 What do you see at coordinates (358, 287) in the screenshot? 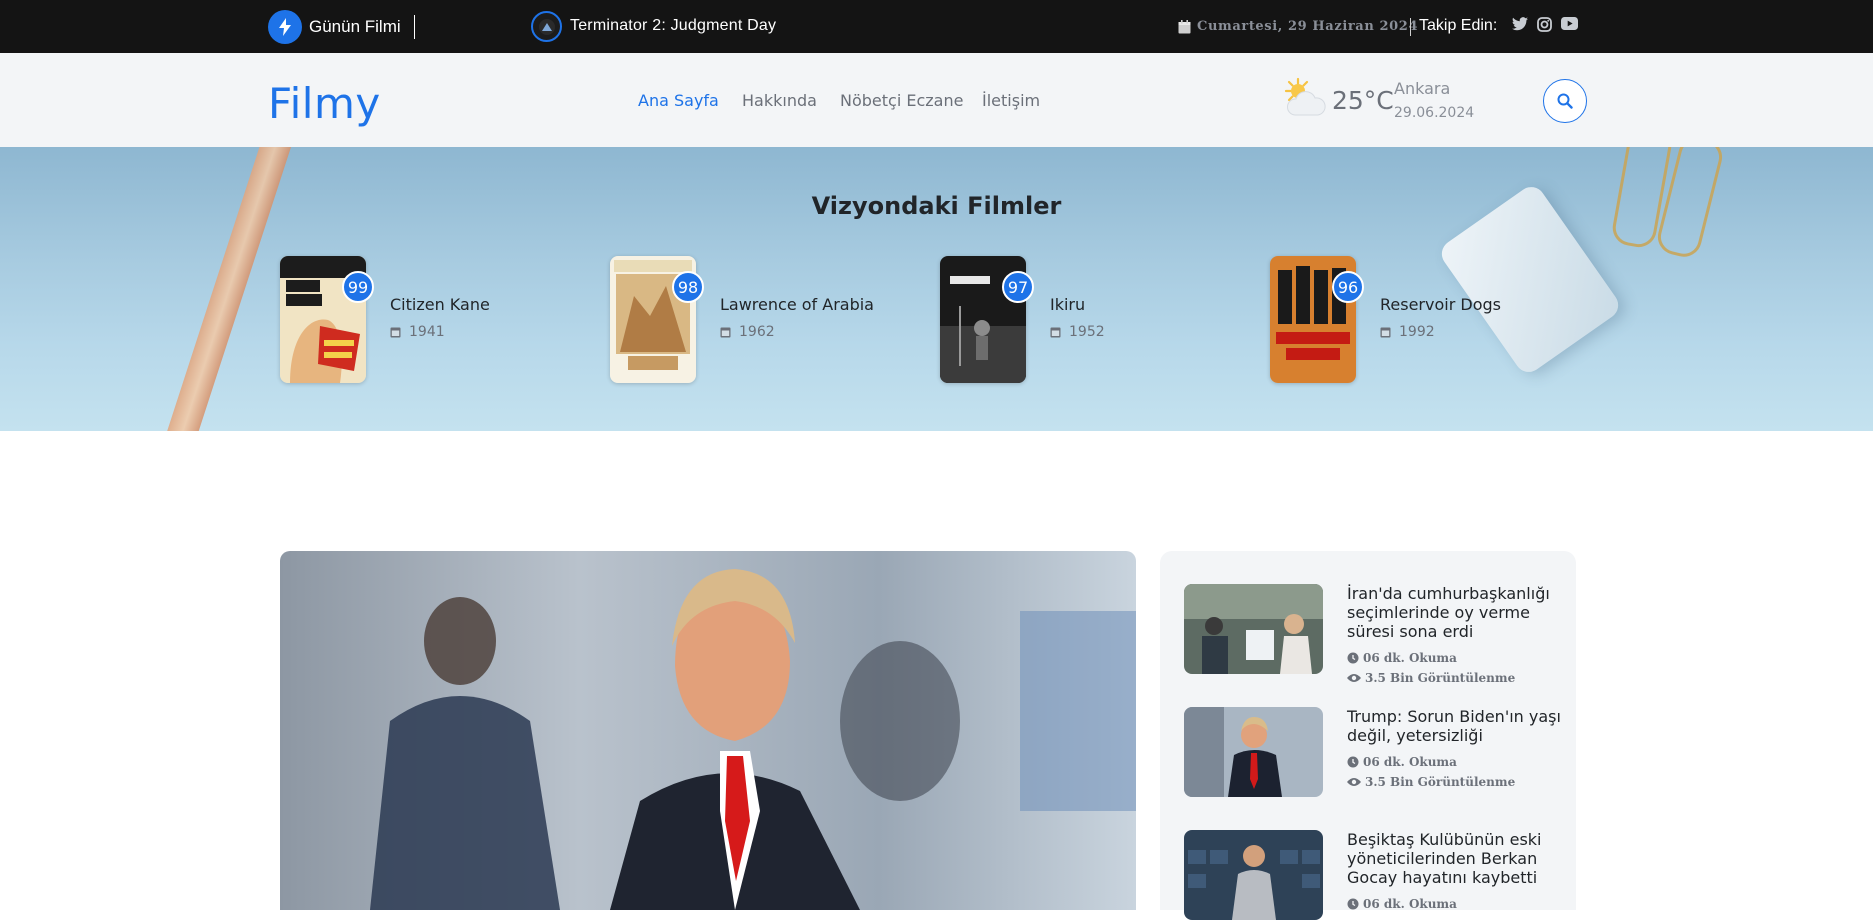
I see `rating-badge: 99` at bounding box center [358, 287].